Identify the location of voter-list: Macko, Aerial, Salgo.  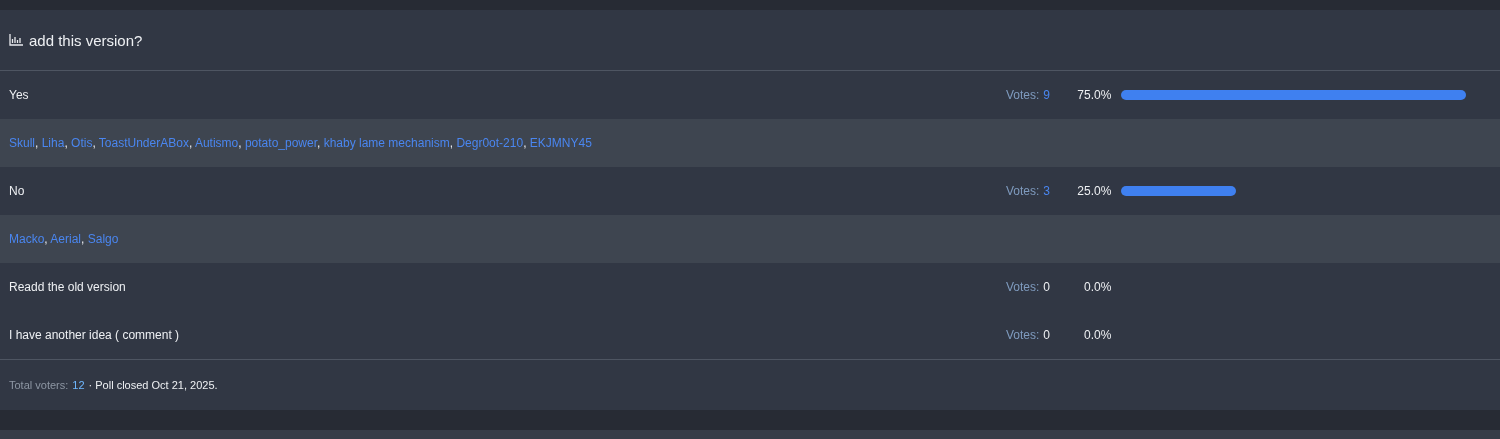
(64, 239).